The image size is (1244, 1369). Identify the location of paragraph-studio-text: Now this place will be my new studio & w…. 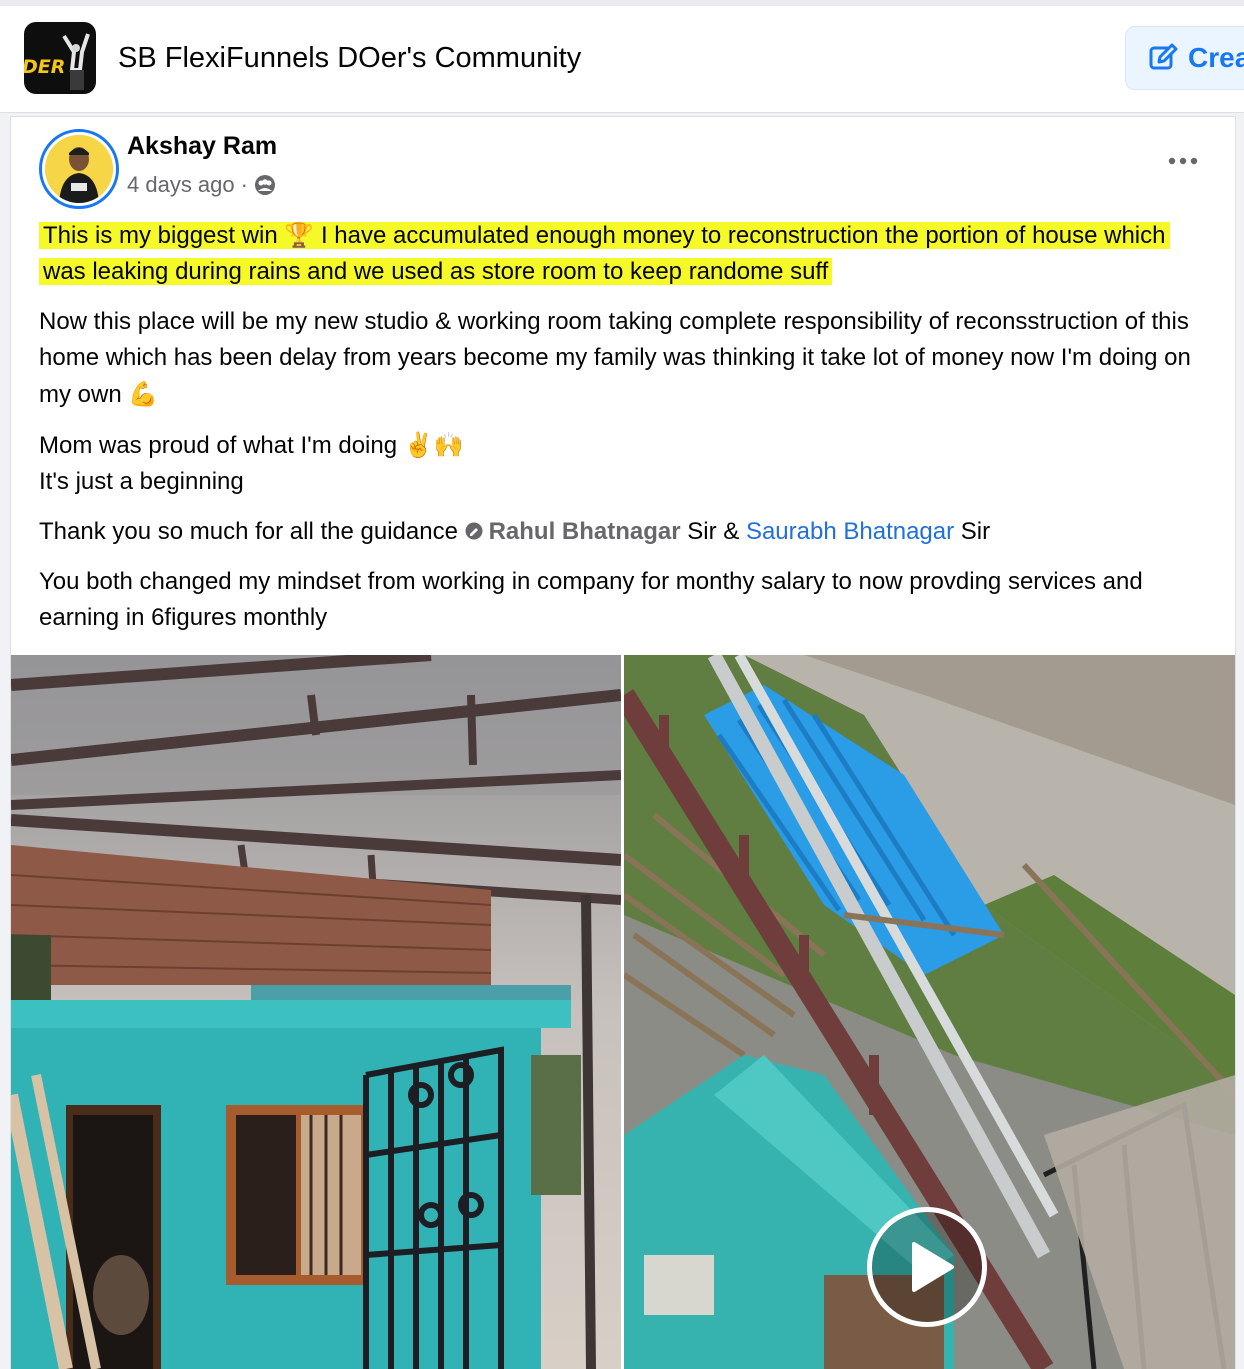
(615, 358).